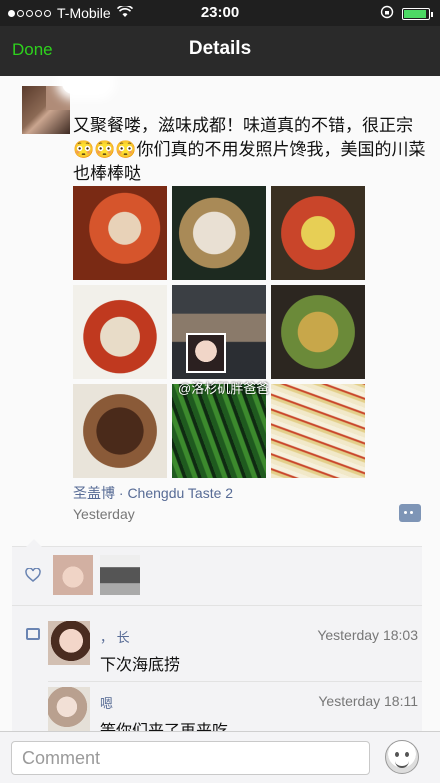  What do you see at coordinates (164, 724) in the screenshot?
I see `comment-text: 等你们来了再来吃` at bounding box center [164, 724].